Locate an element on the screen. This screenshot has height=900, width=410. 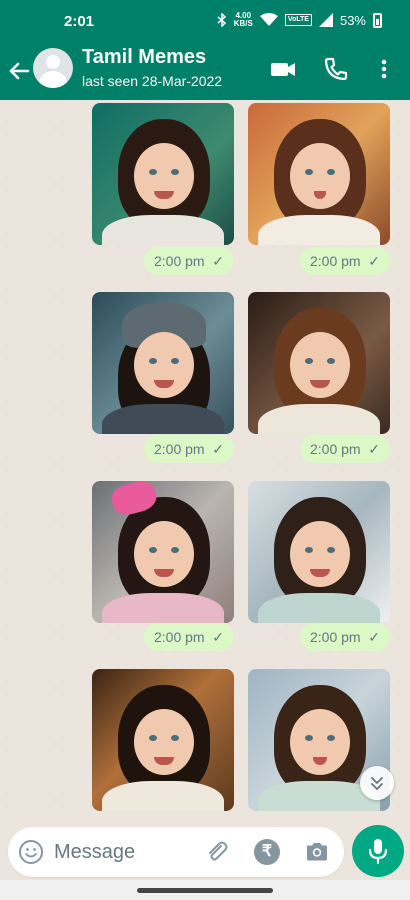
avatar-head-shape is located at coordinates (53, 62).